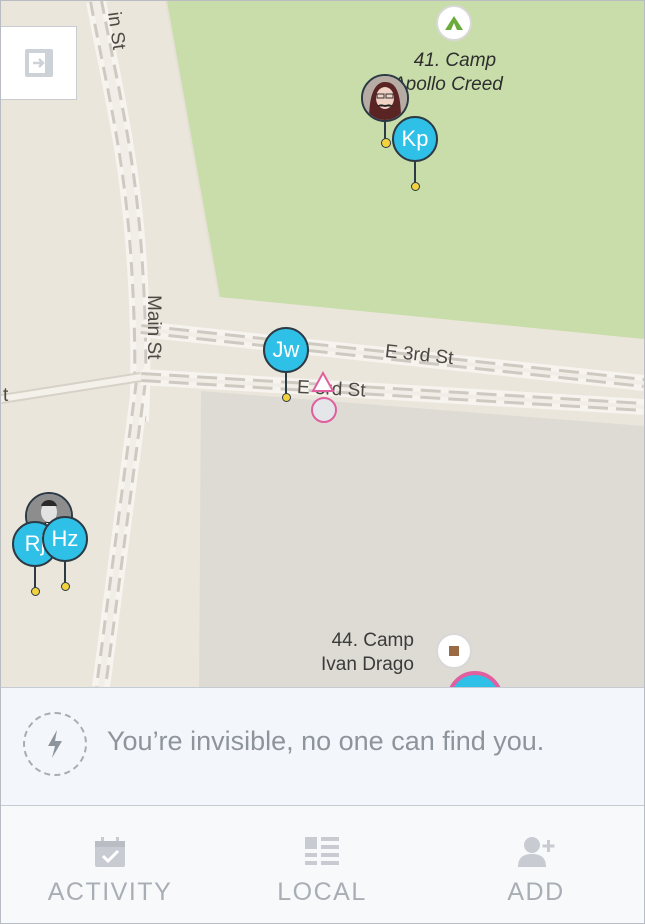  I want to click on poi-label-line1: 44. Camp, so click(372, 640).